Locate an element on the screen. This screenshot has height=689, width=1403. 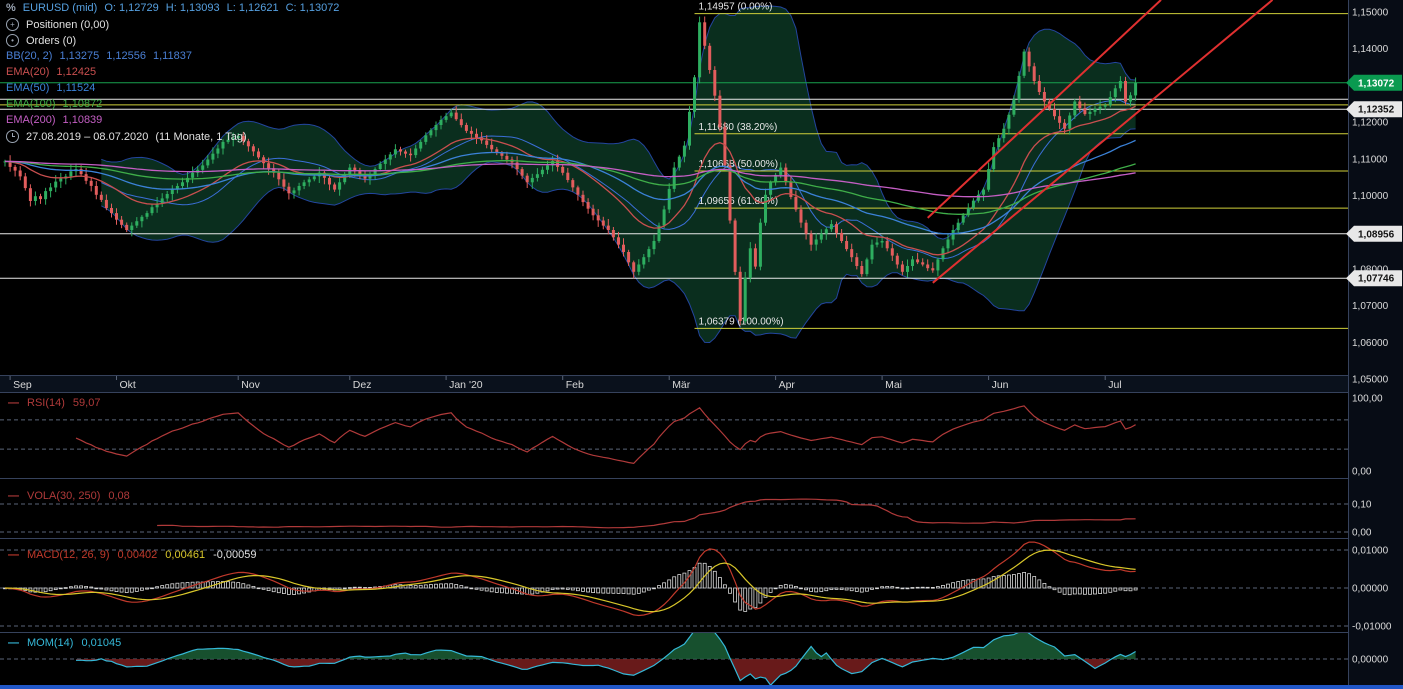
vola-title: VOLA(30, 250) is located at coordinates (64, 496).